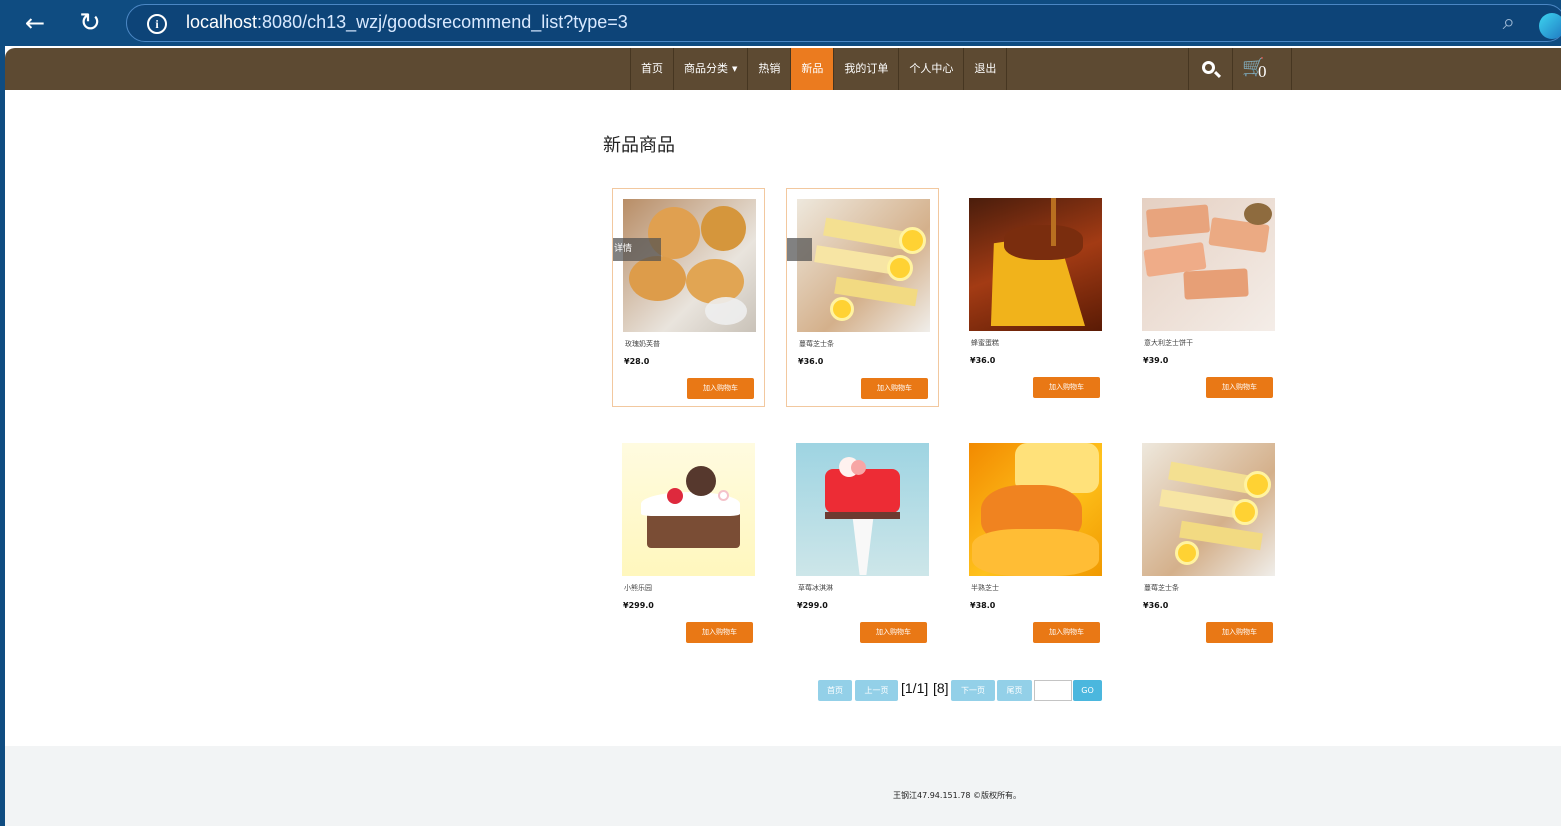  I want to click on next-page-button: 下一页, so click(973, 690).